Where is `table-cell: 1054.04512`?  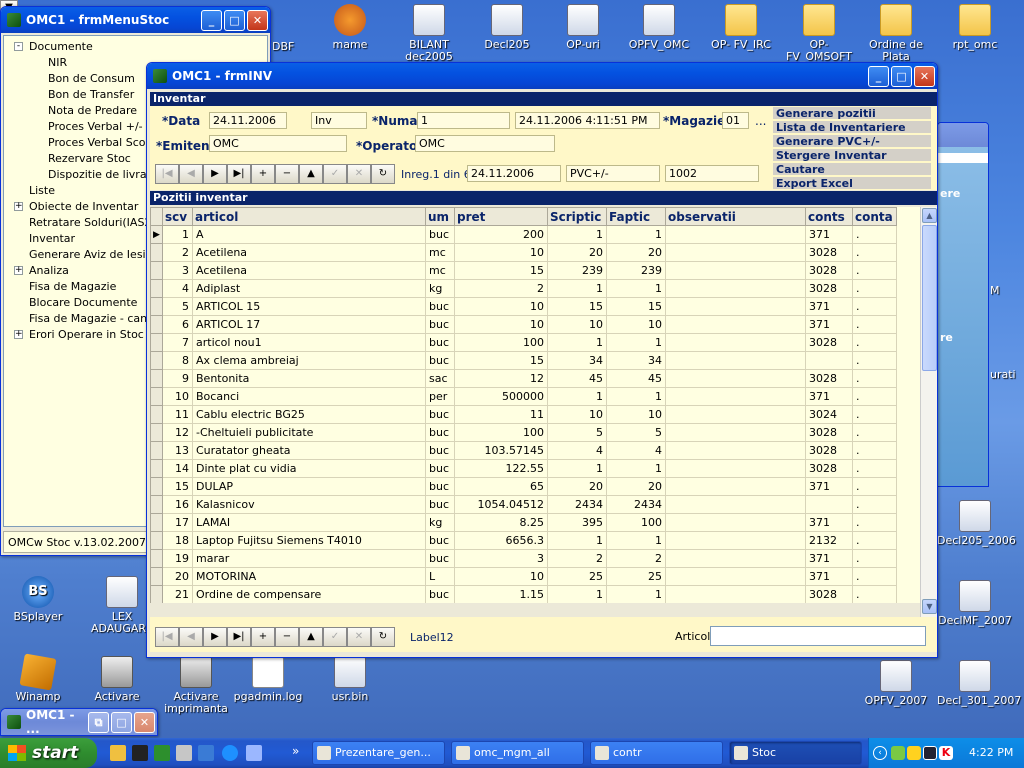 table-cell: 1054.04512 is located at coordinates (501, 504).